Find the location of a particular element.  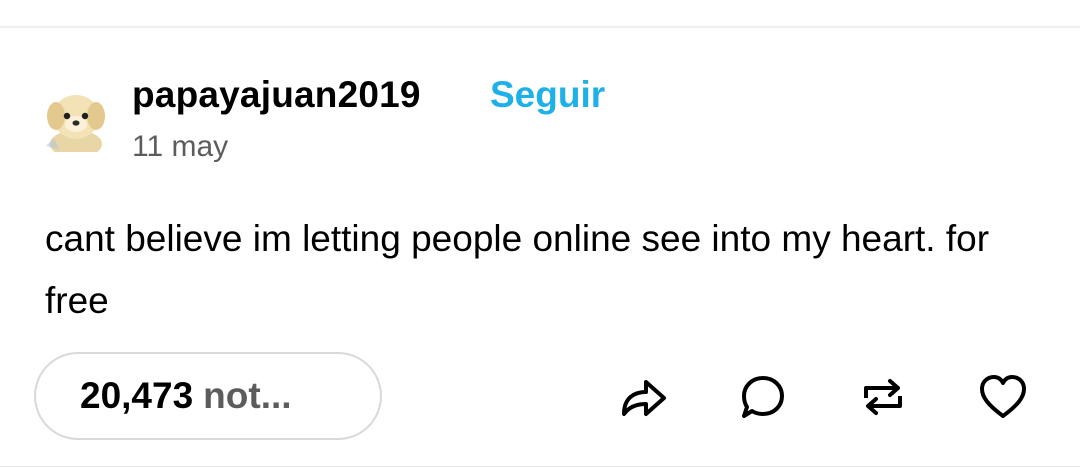

puppy-avatar-image is located at coordinates (76, 118).